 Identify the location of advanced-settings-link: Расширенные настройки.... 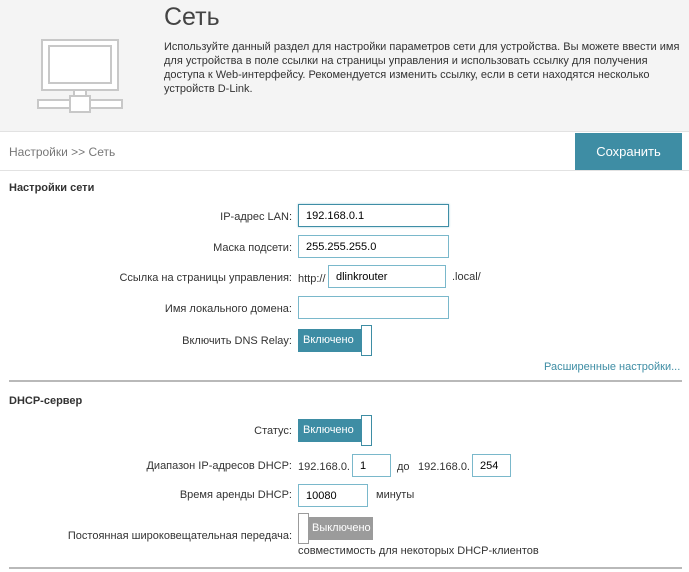
(612, 367).